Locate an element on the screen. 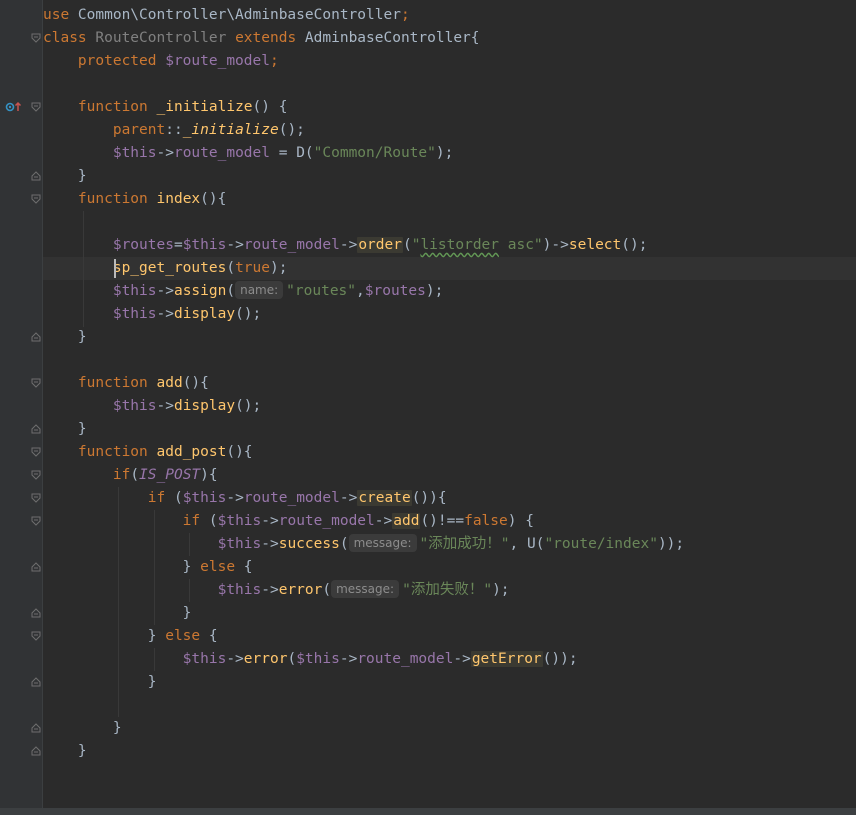 The height and width of the screenshot is (815, 856). code-token: success is located at coordinates (309, 544).